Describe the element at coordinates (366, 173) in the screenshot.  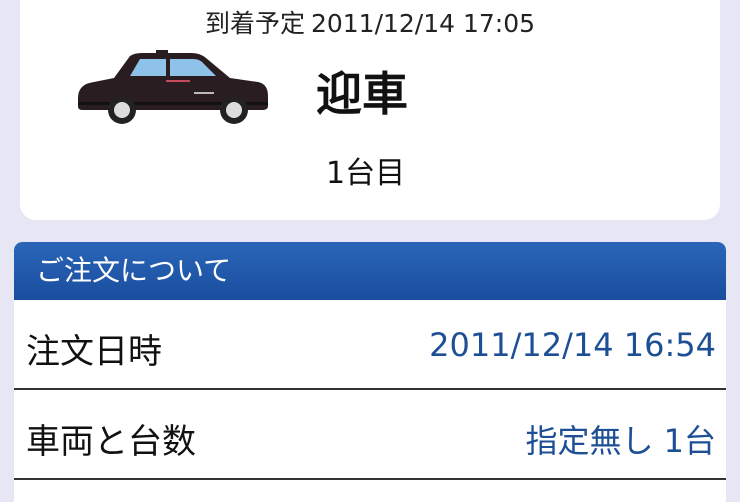
I see `car-count: 1台目` at that location.